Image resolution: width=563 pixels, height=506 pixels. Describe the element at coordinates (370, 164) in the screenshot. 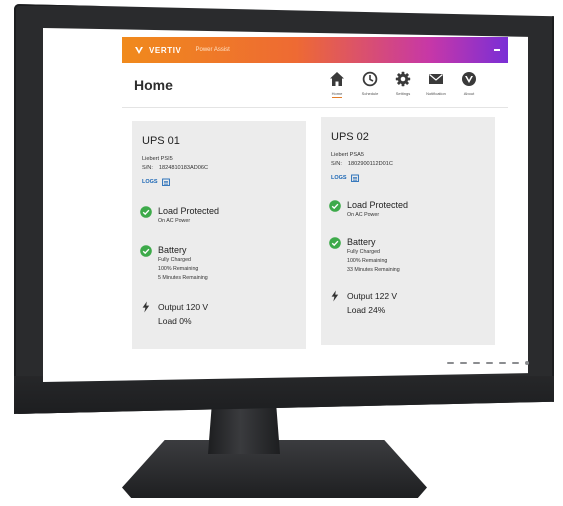

I see `serial-number: 1802900112D01C` at that location.